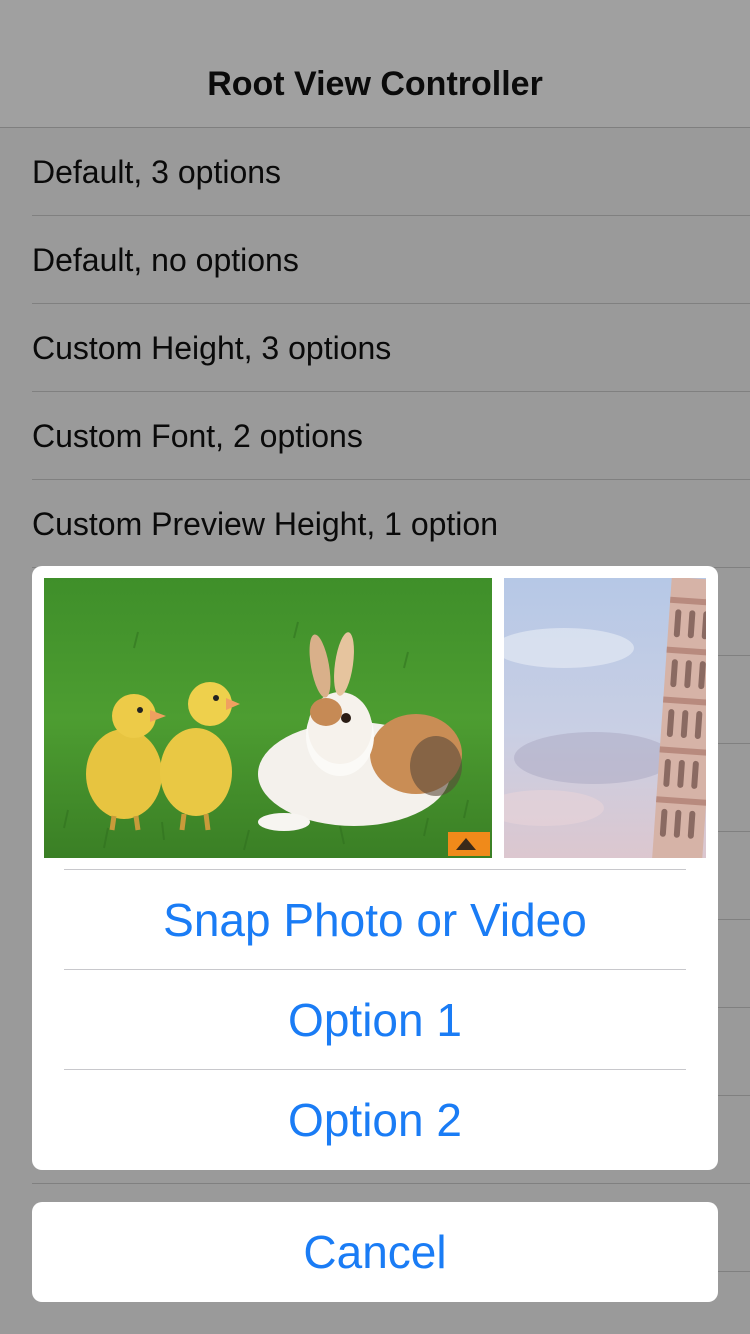  I want to click on snap-photo-button: Snap Photo or Video, so click(375, 920).